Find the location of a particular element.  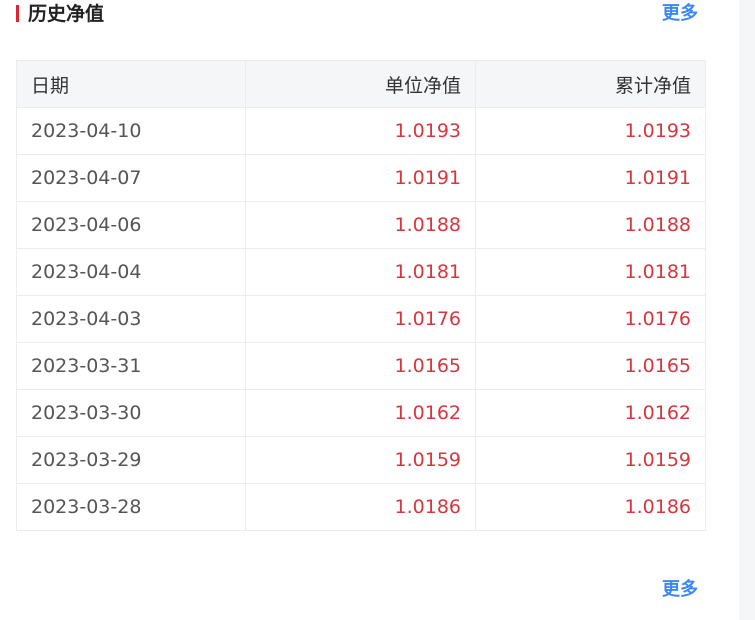

row-unit-nav: 1.0165 is located at coordinates (360, 366).